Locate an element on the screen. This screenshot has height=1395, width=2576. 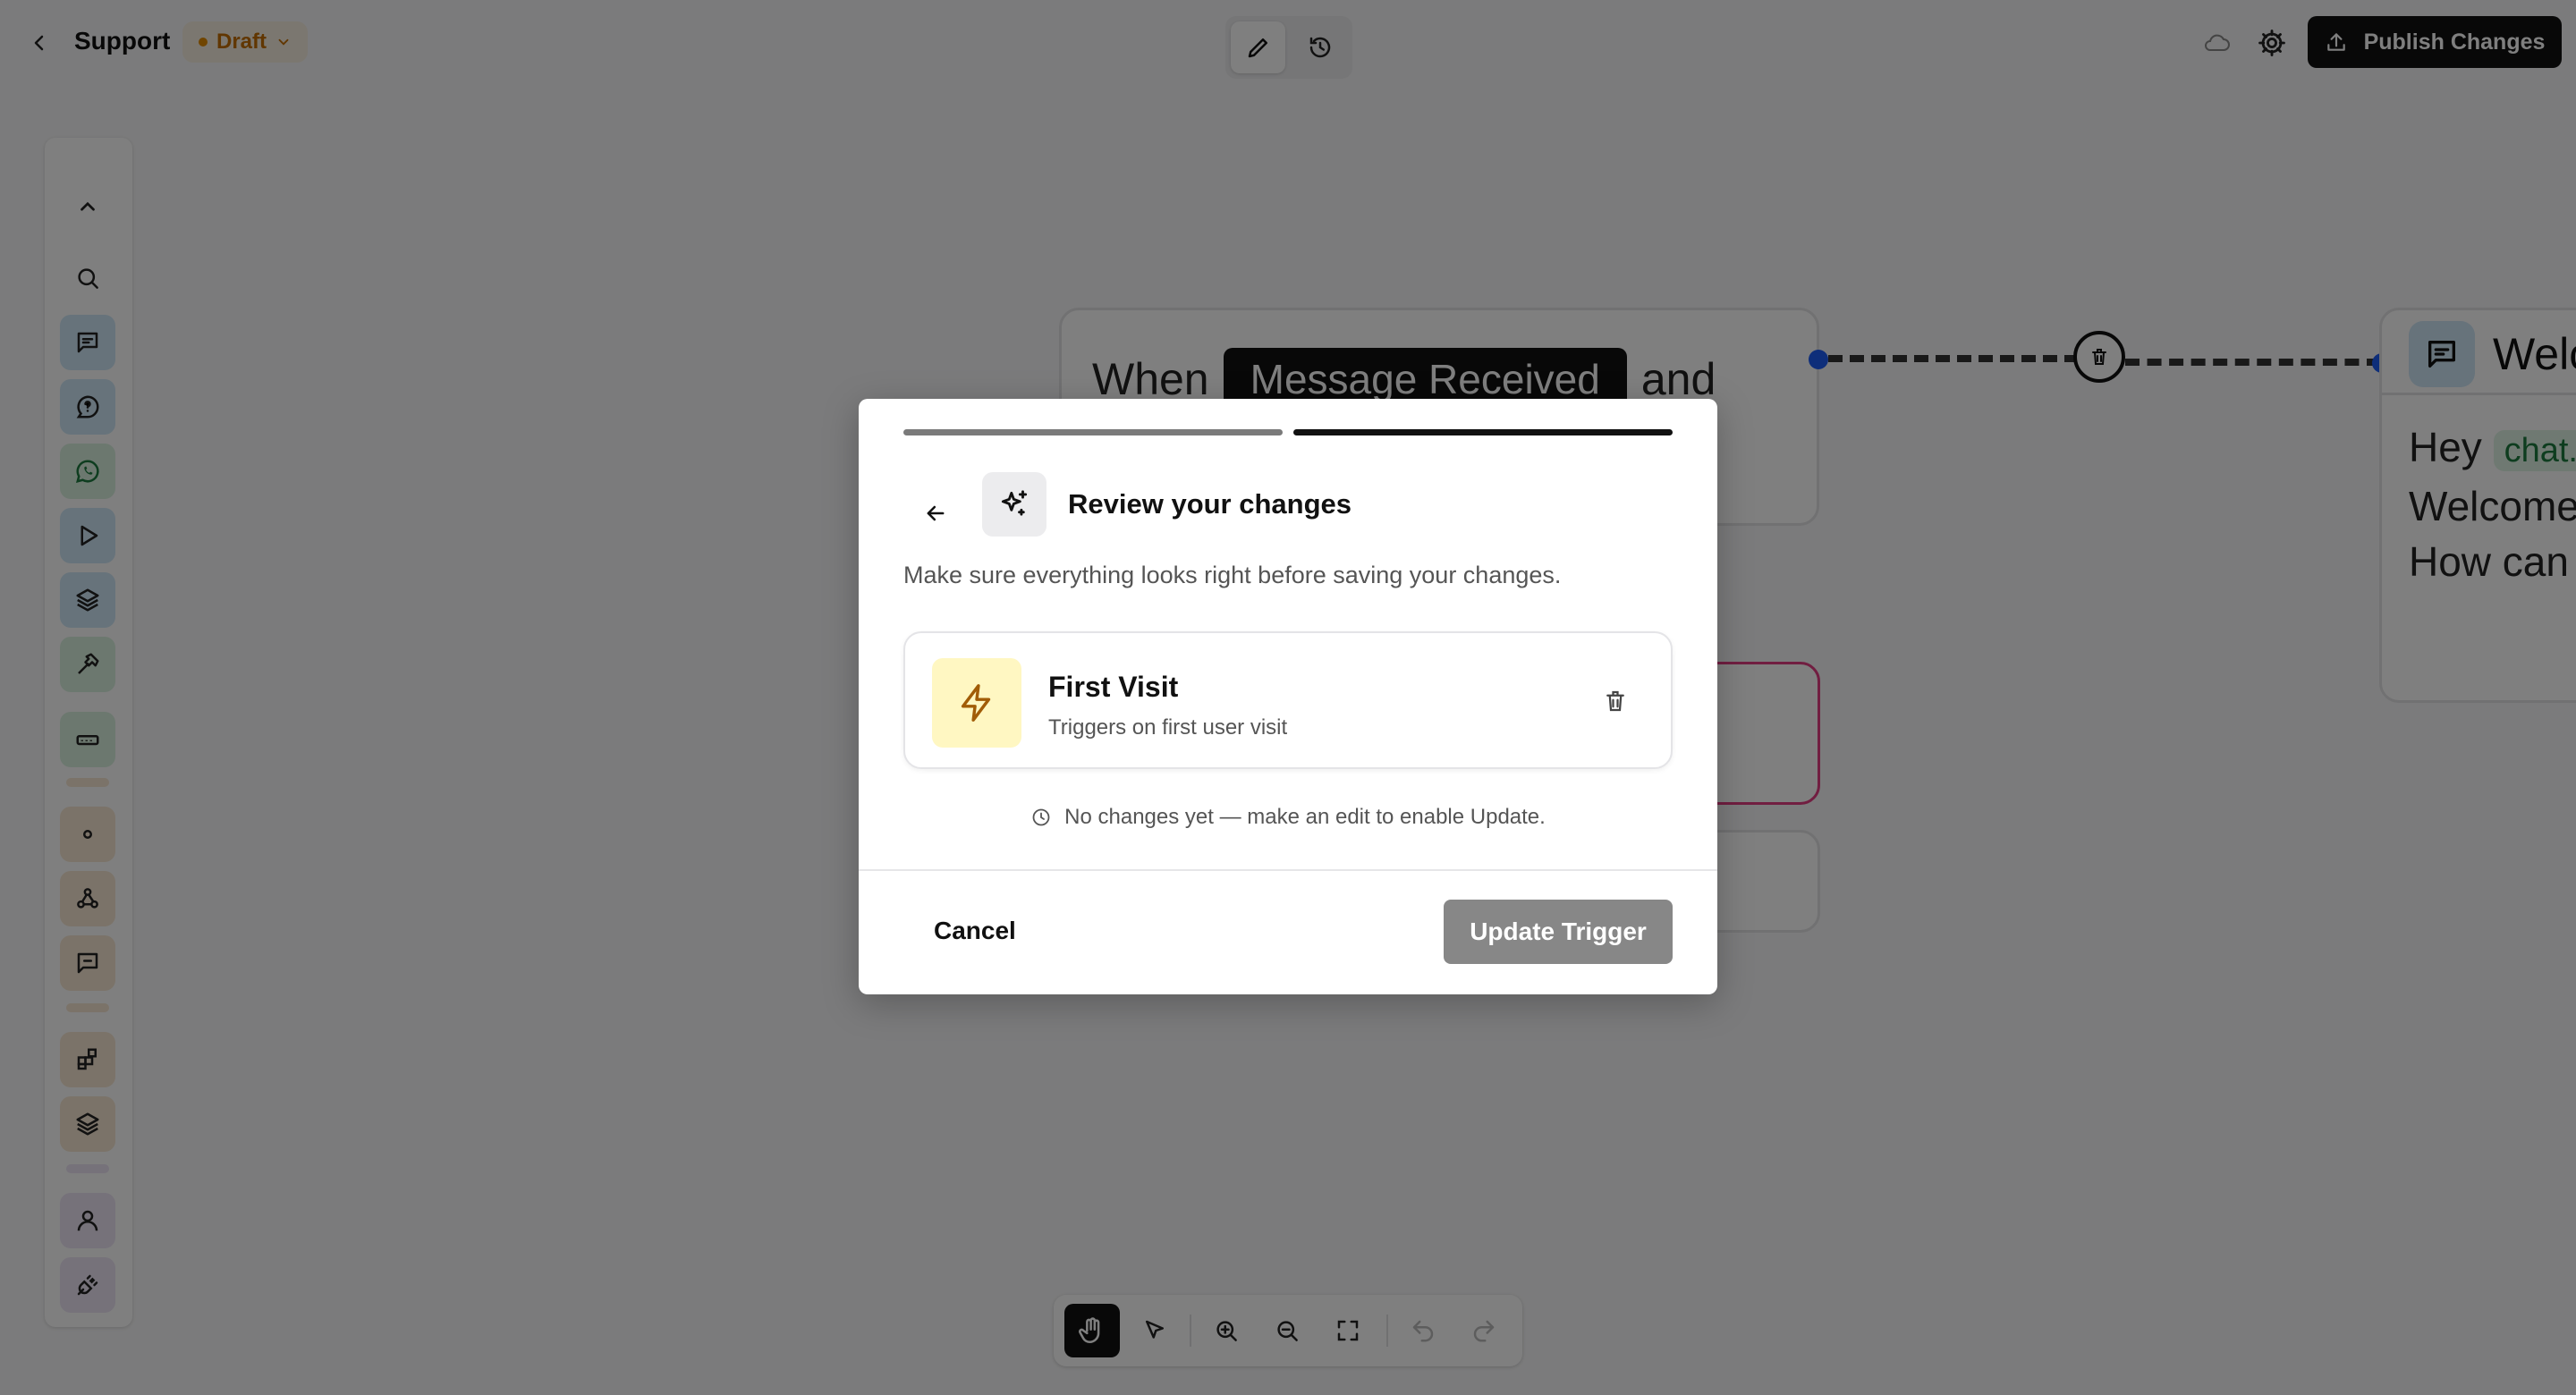
cancel-button: Cancel is located at coordinates (975, 931).